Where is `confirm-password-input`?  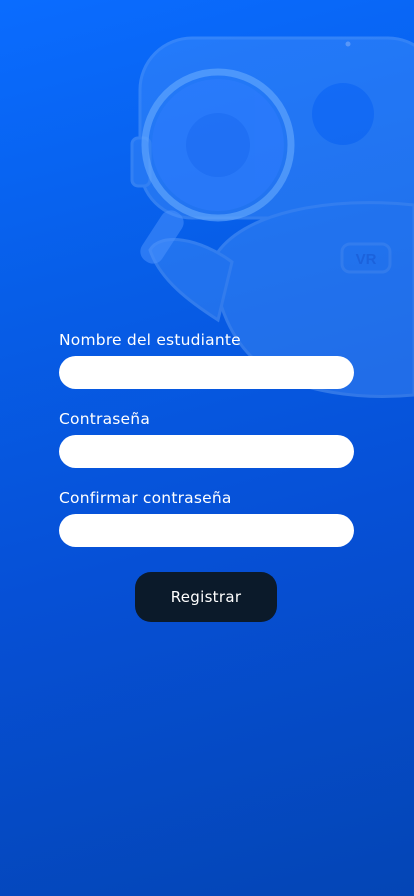 confirm-password-input is located at coordinates (206, 530).